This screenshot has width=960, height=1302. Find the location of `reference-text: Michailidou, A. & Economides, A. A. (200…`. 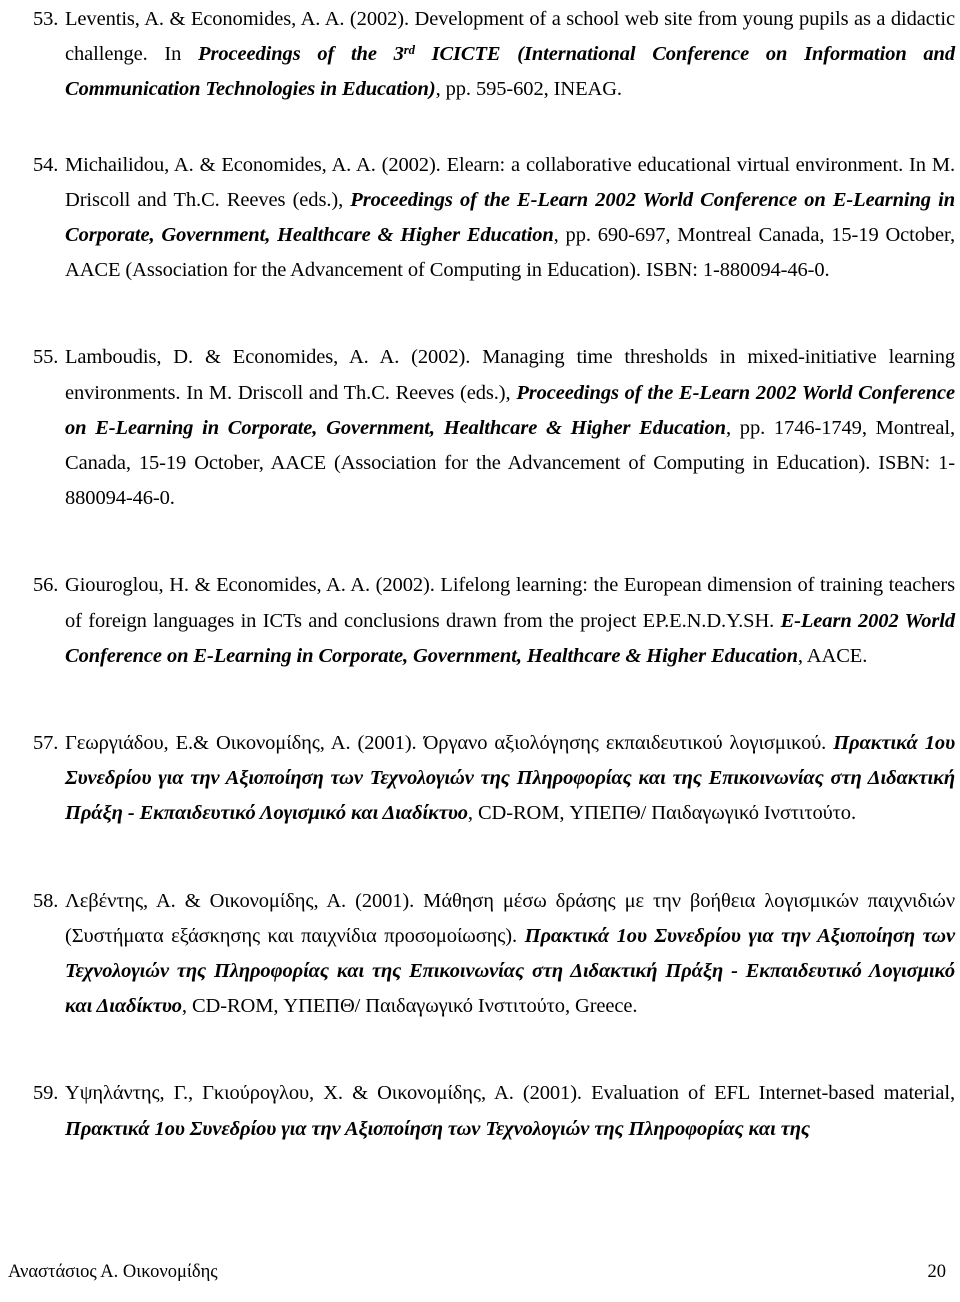

reference-text: Michailidou, A. & Economides, A. A. (200… is located at coordinates (510, 218).